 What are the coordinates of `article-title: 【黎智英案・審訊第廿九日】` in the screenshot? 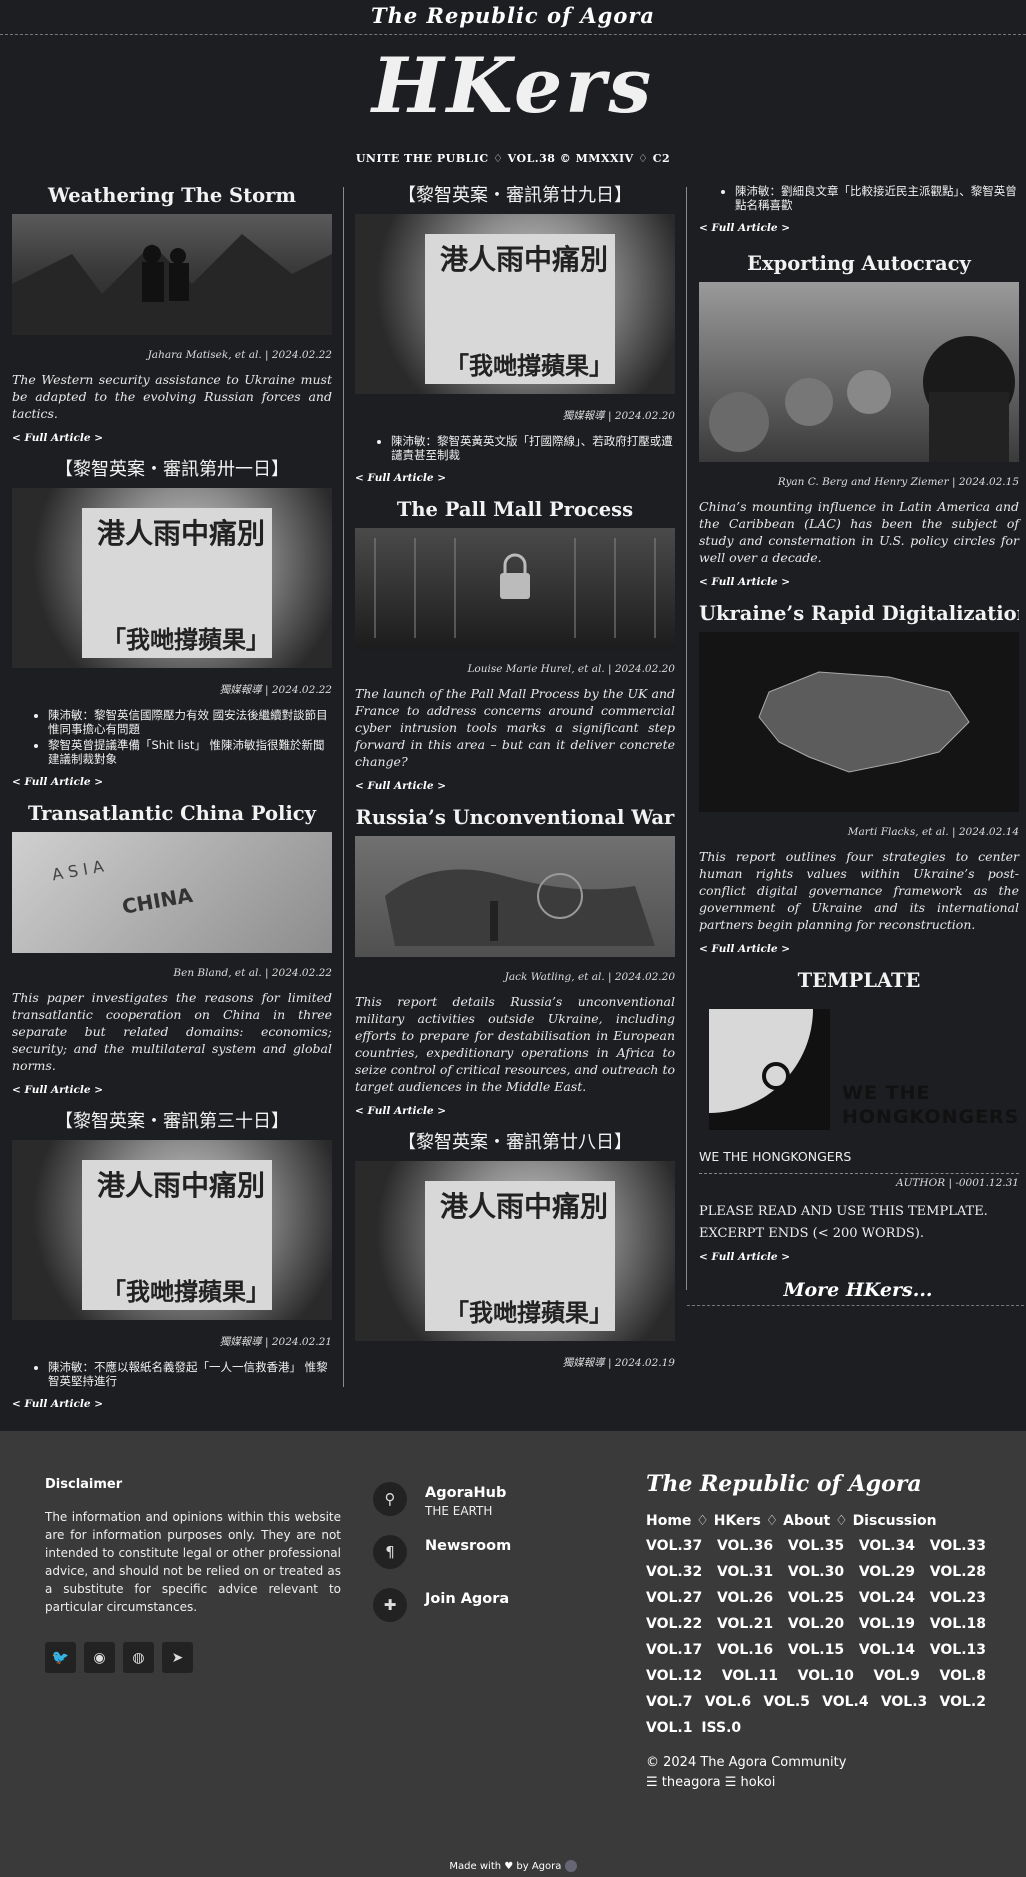 It's located at (515, 198).